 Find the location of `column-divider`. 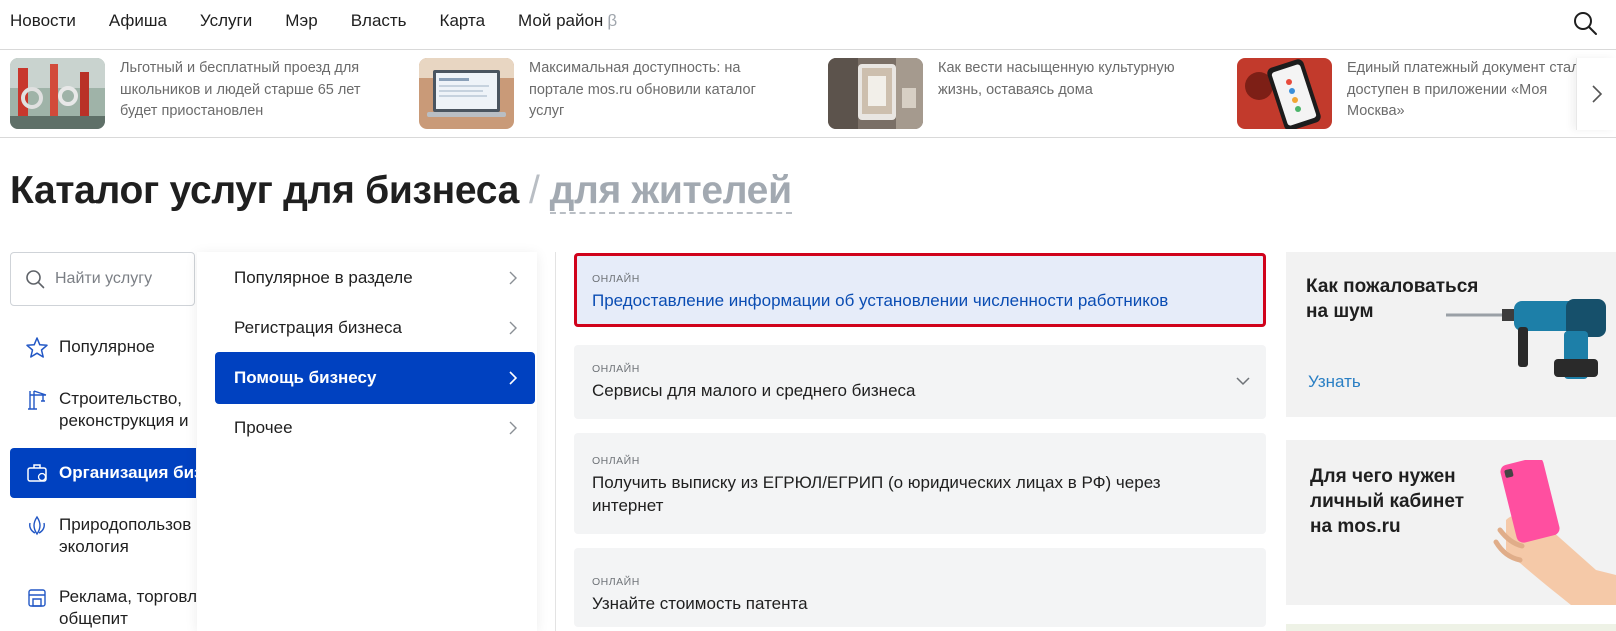

column-divider is located at coordinates (555, 441).